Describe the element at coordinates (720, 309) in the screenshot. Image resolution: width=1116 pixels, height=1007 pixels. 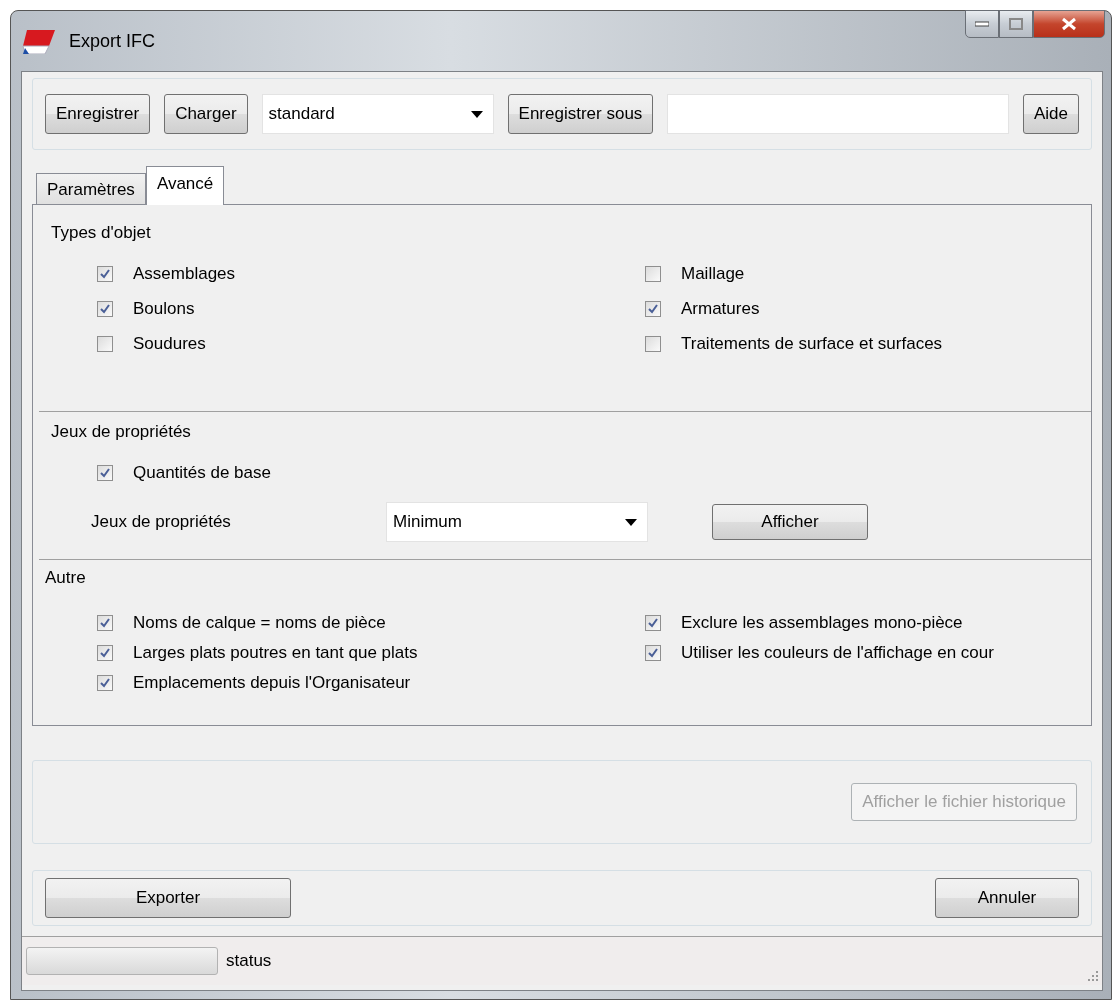
I see `checkbox-label: Armatures` at that location.